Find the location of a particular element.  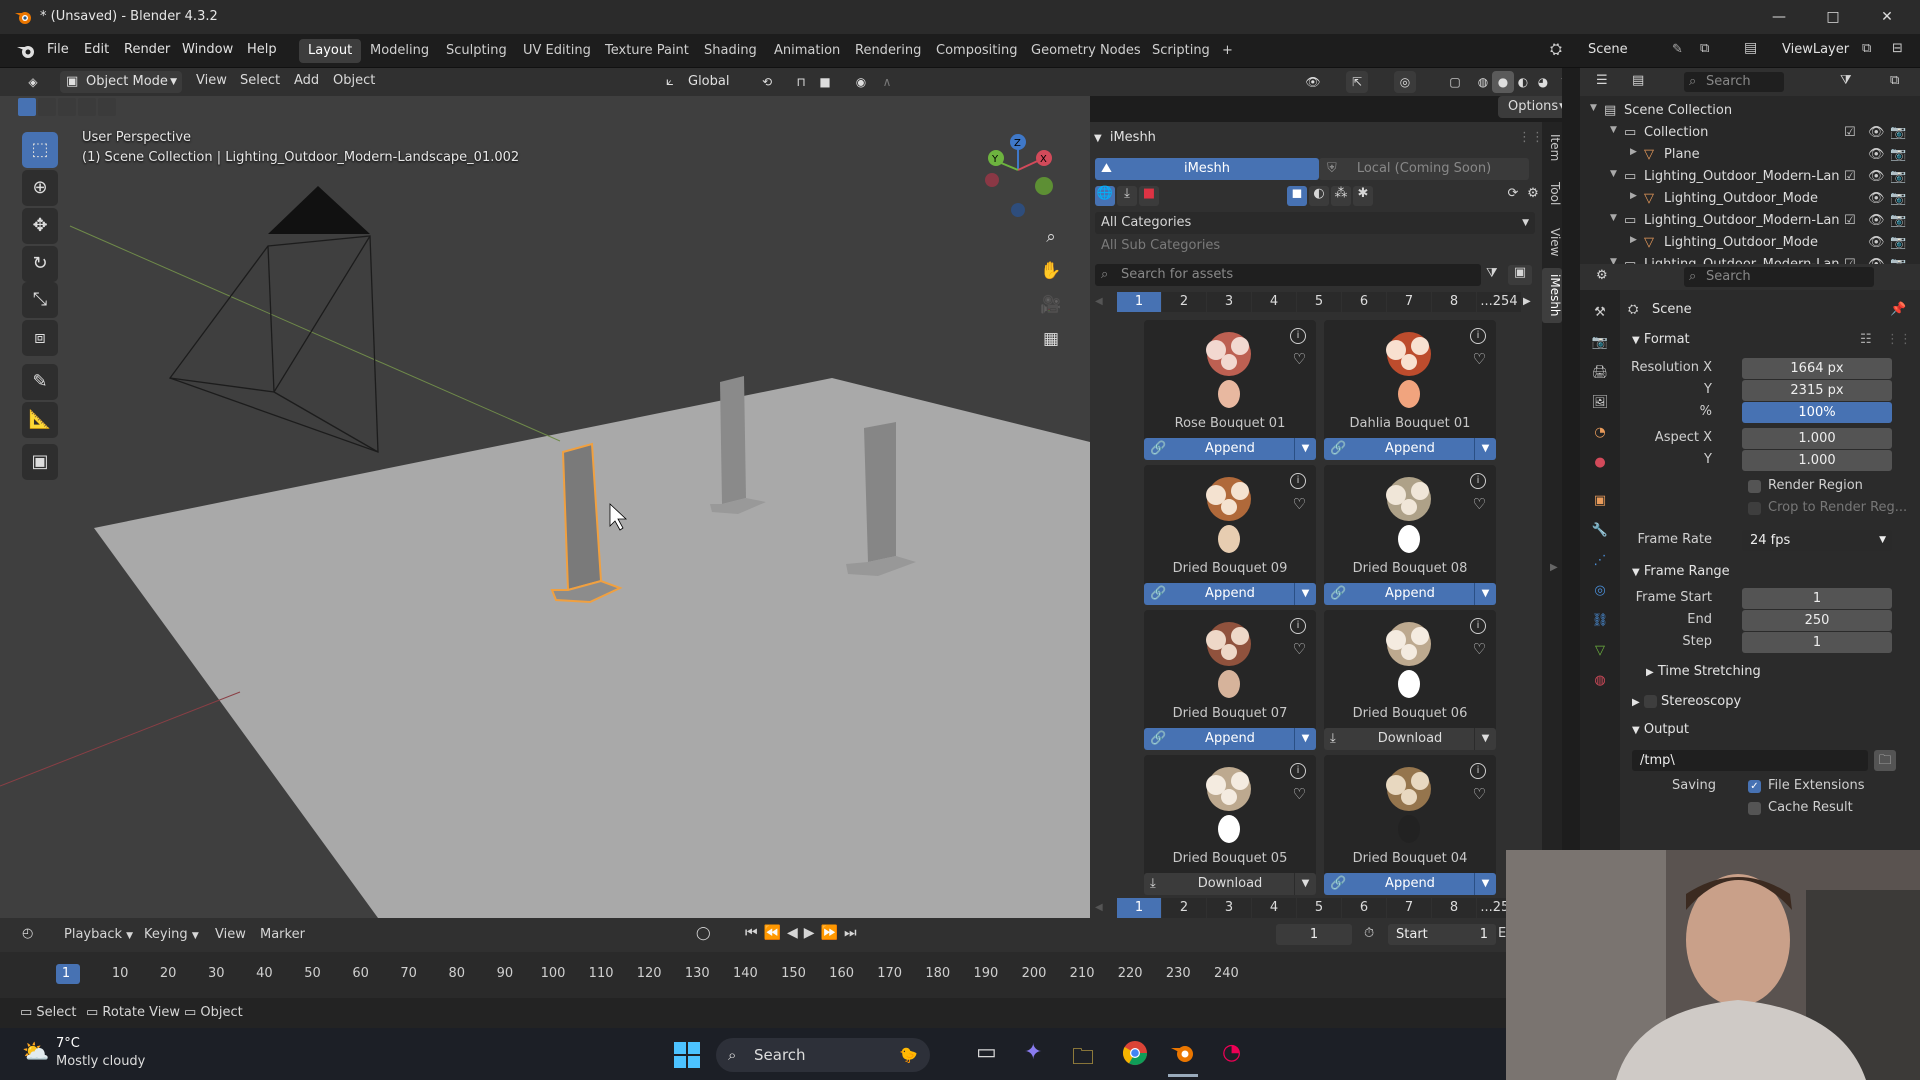

menu-playback: Playback ▼ is located at coordinates (98, 934).